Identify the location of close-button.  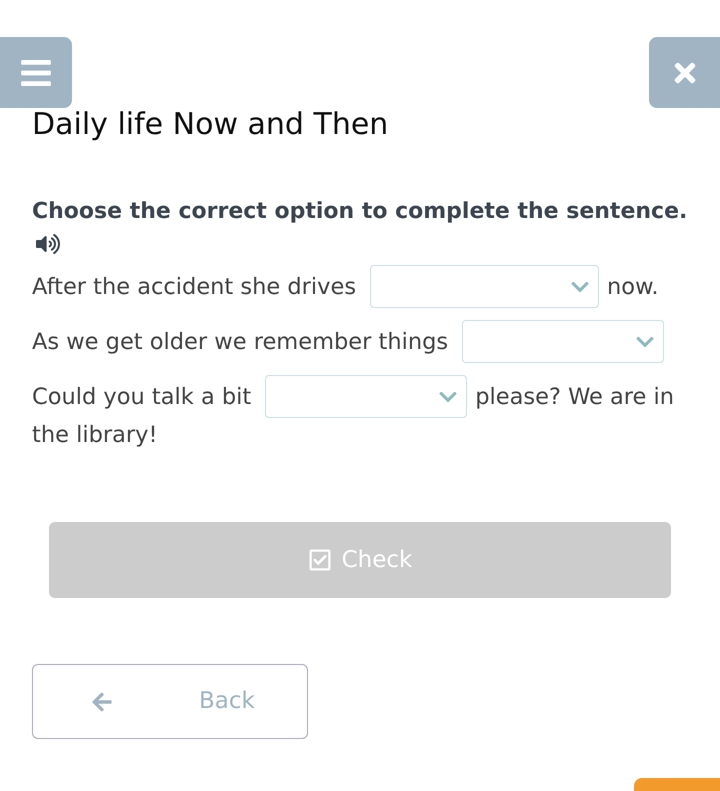
(684, 72).